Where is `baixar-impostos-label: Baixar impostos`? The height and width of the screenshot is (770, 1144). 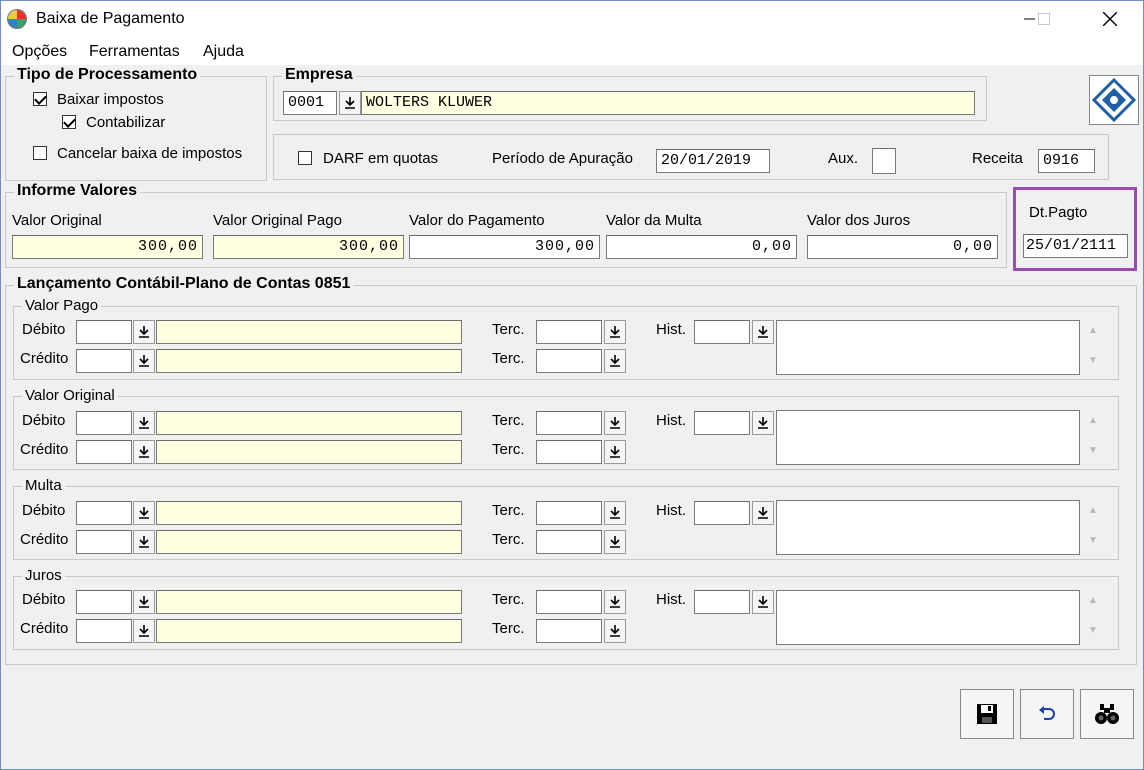
baixar-impostos-label: Baixar impostos is located at coordinates (110, 99).